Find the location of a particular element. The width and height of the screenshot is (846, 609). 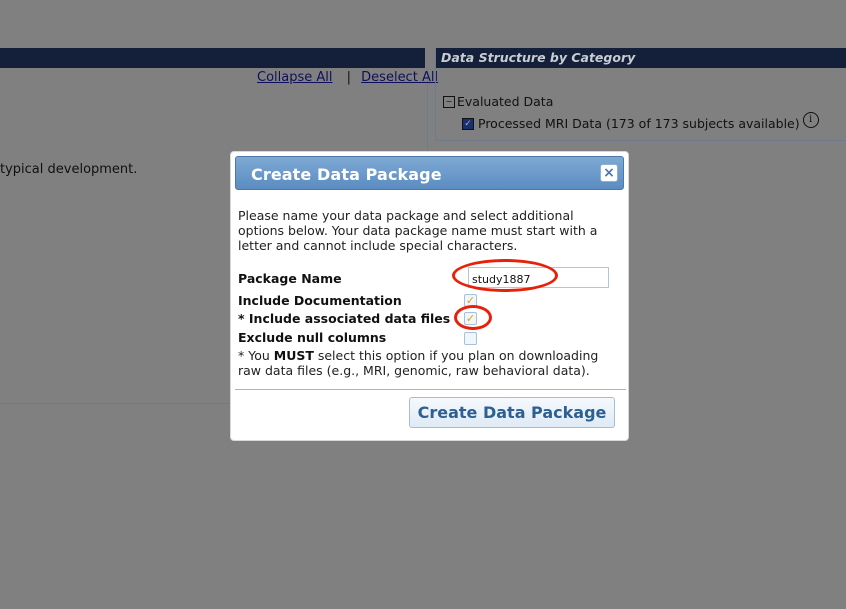

footnote-emphasis: MUST is located at coordinates (293, 355).